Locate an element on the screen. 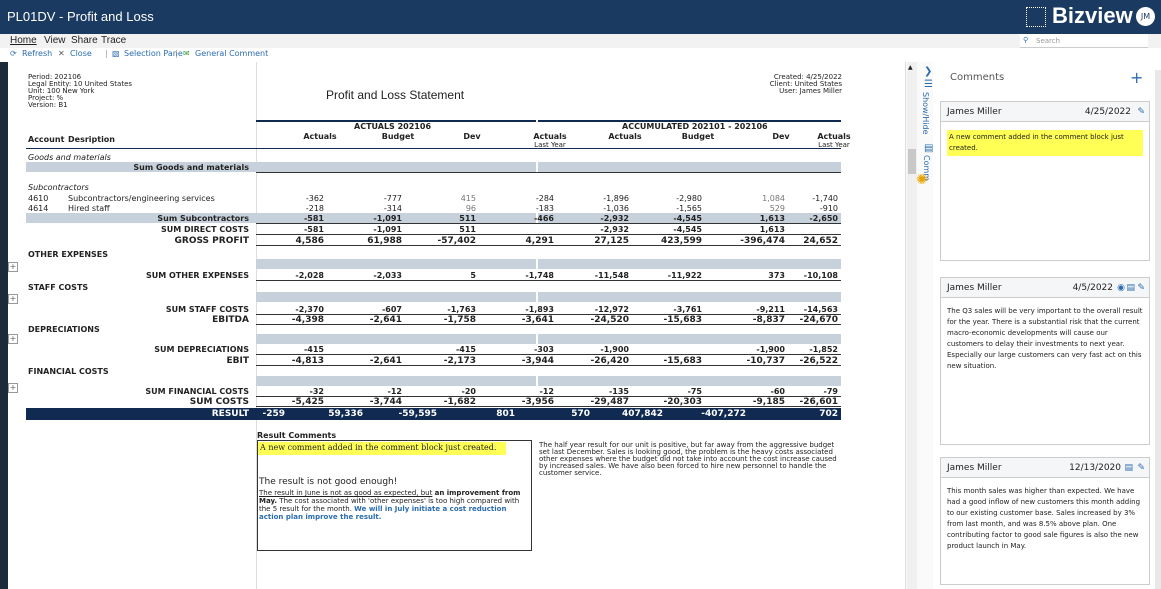 The width and height of the screenshot is (1161, 589). avatar: JM is located at coordinates (1145, 16).